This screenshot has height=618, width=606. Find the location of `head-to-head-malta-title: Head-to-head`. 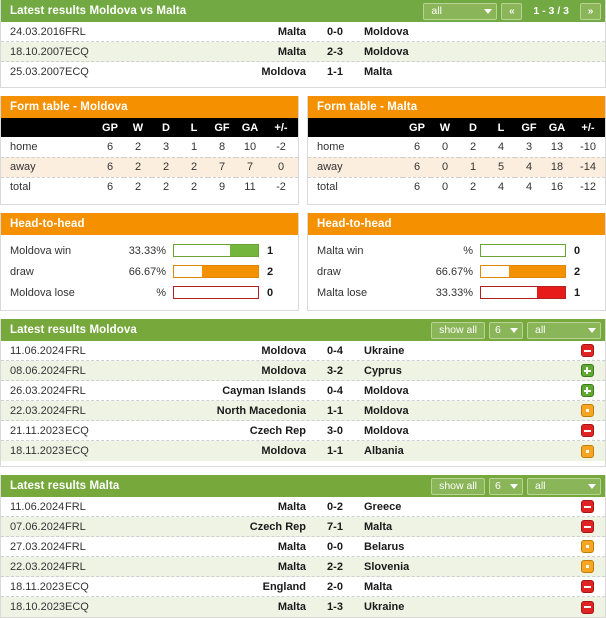

head-to-head-malta-title: Head-to-head is located at coordinates (354, 224).